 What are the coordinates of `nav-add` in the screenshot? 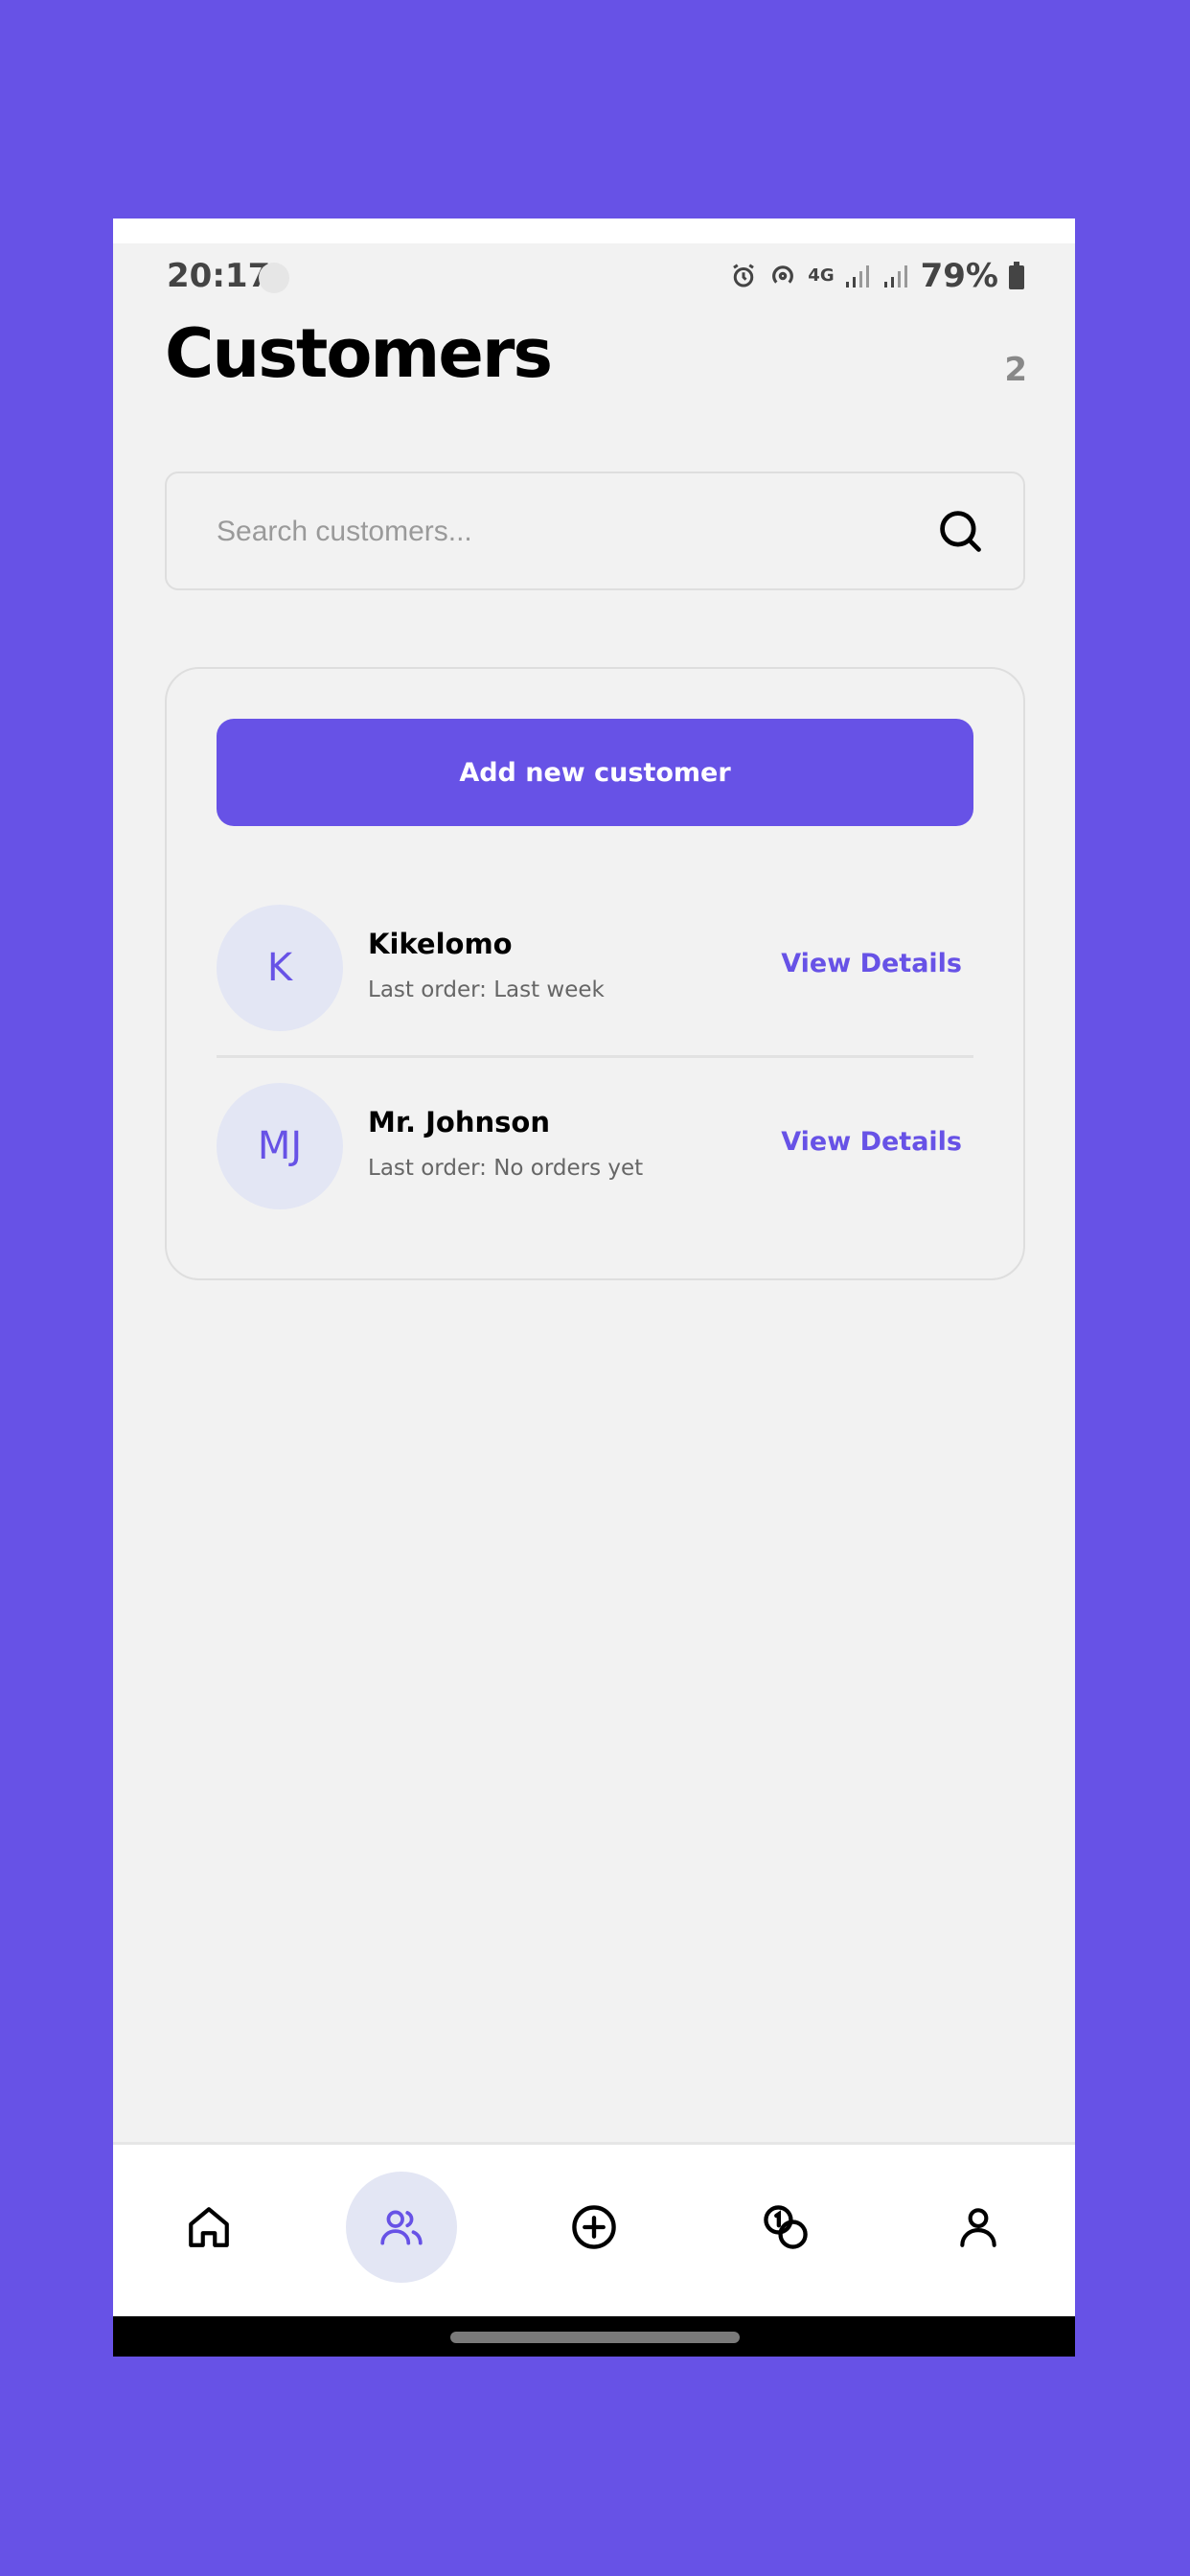 It's located at (594, 2227).